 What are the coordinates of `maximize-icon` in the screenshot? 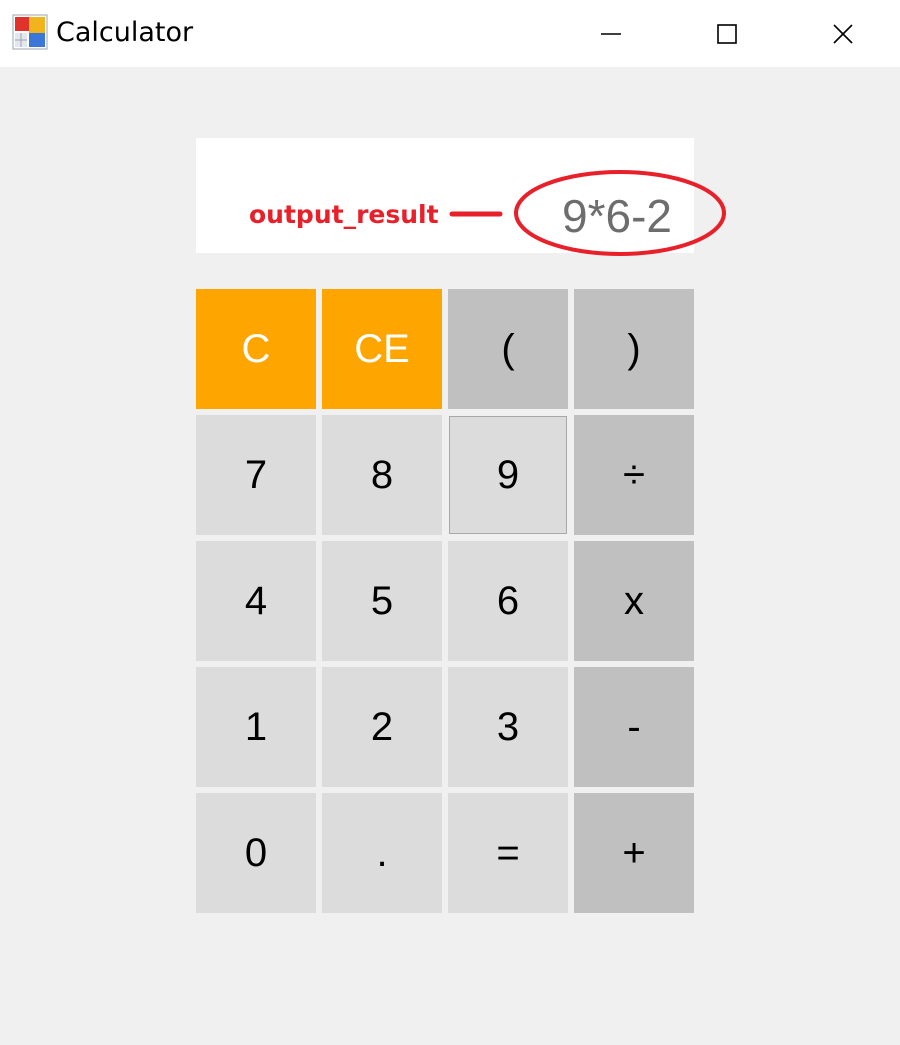 It's located at (727, 33).